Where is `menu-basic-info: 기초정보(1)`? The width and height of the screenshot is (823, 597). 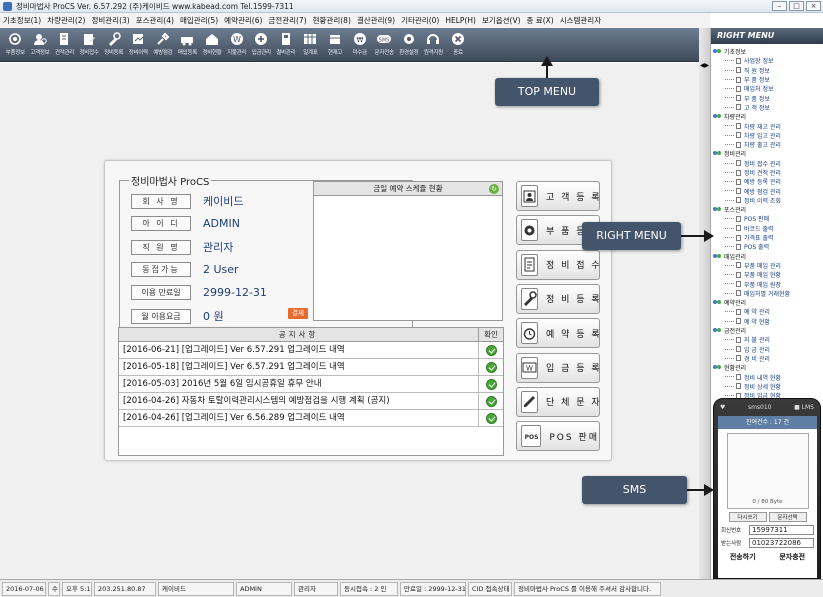
menu-basic-info: 기초정보(1) is located at coordinates (22, 20).